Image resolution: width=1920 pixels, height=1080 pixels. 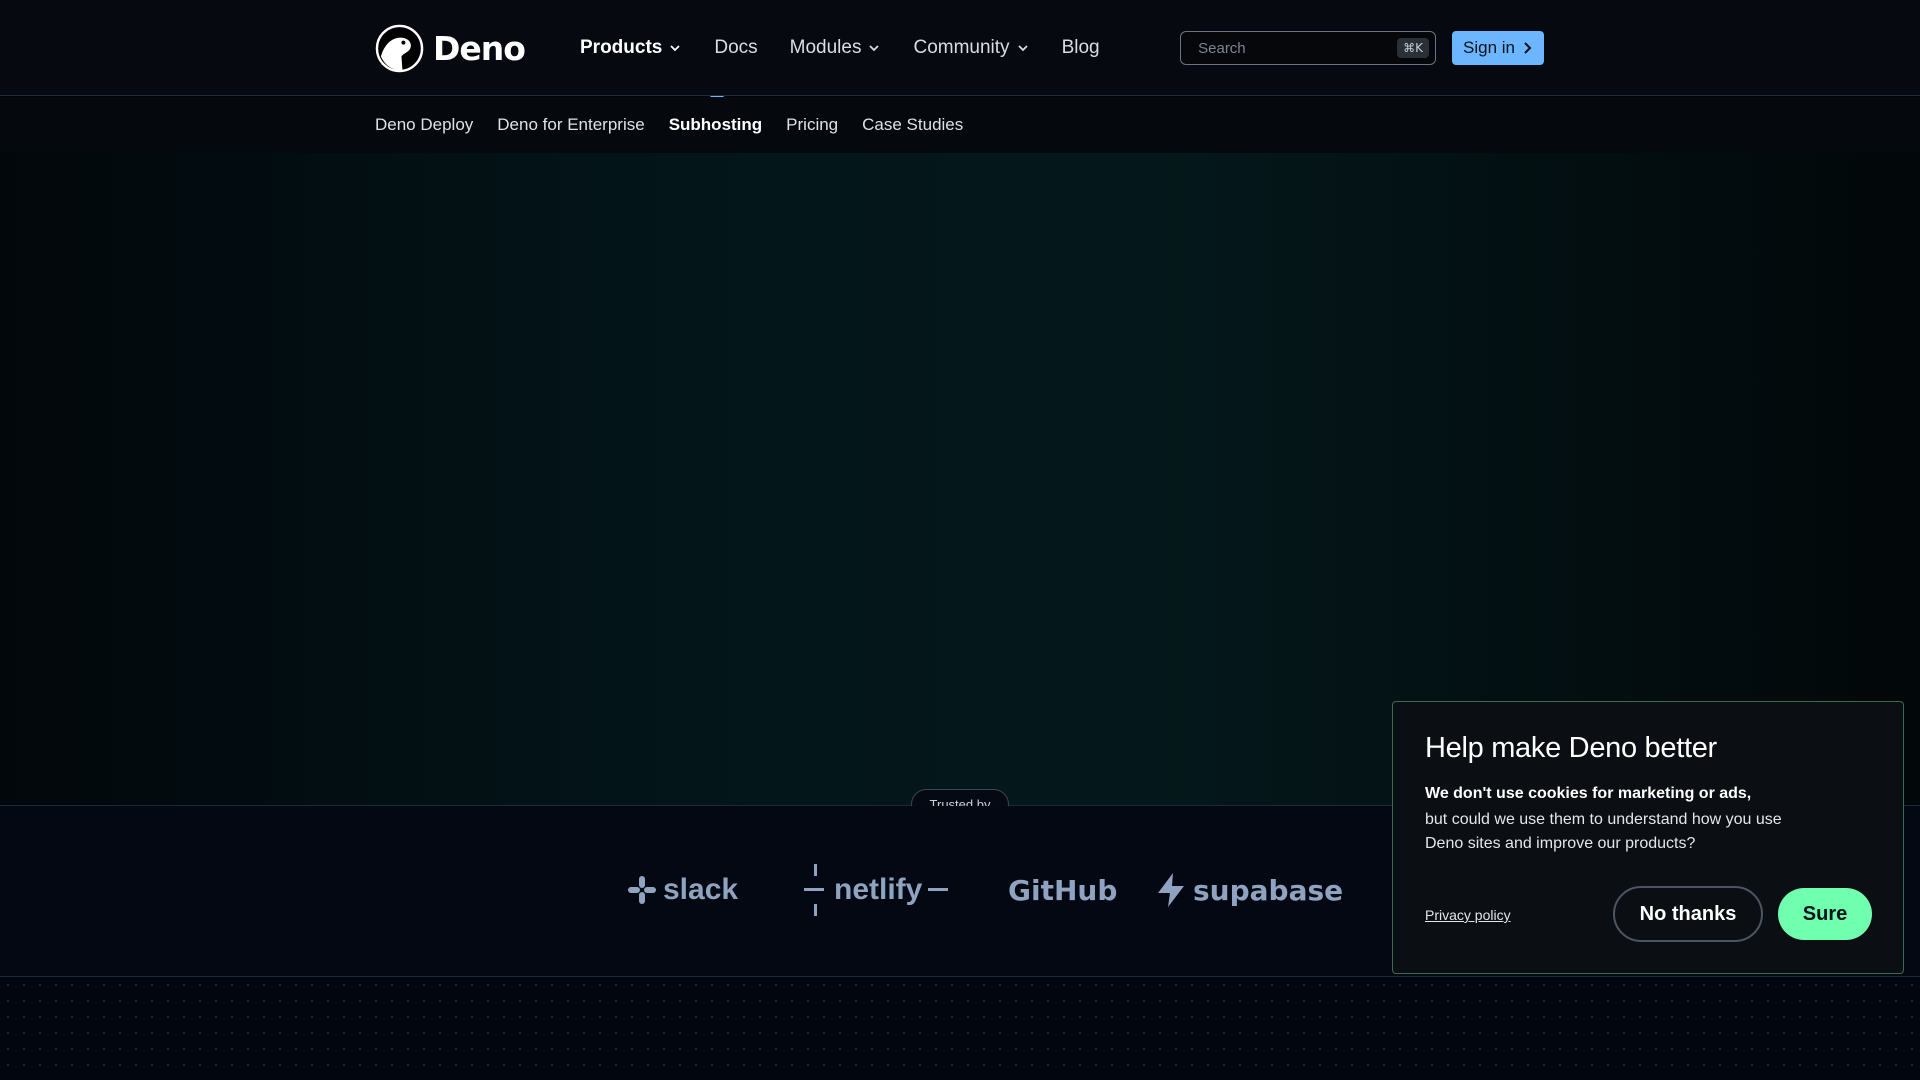 What do you see at coordinates (1298, 48) in the screenshot?
I see `search-input` at bounding box center [1298, 48].